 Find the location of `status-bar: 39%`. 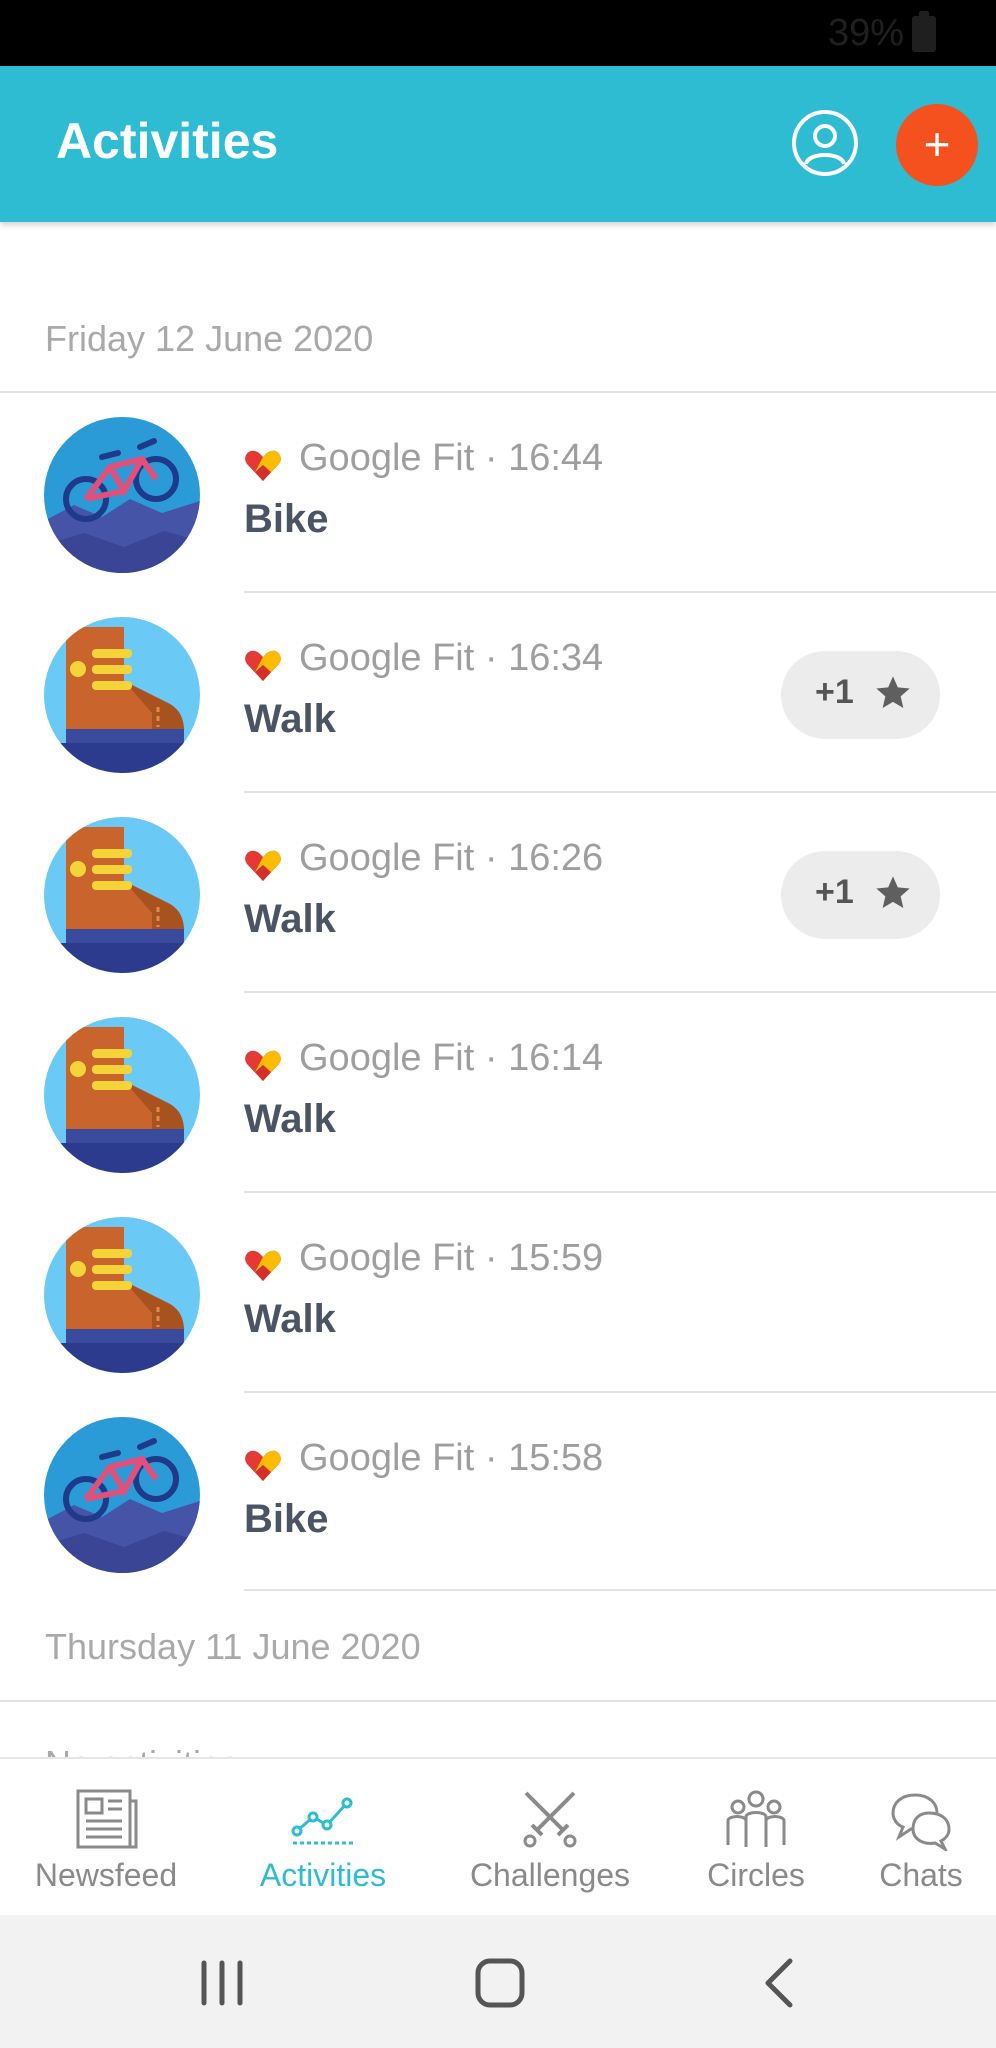

status-bar: 39% is located at coordinates (498, 33).